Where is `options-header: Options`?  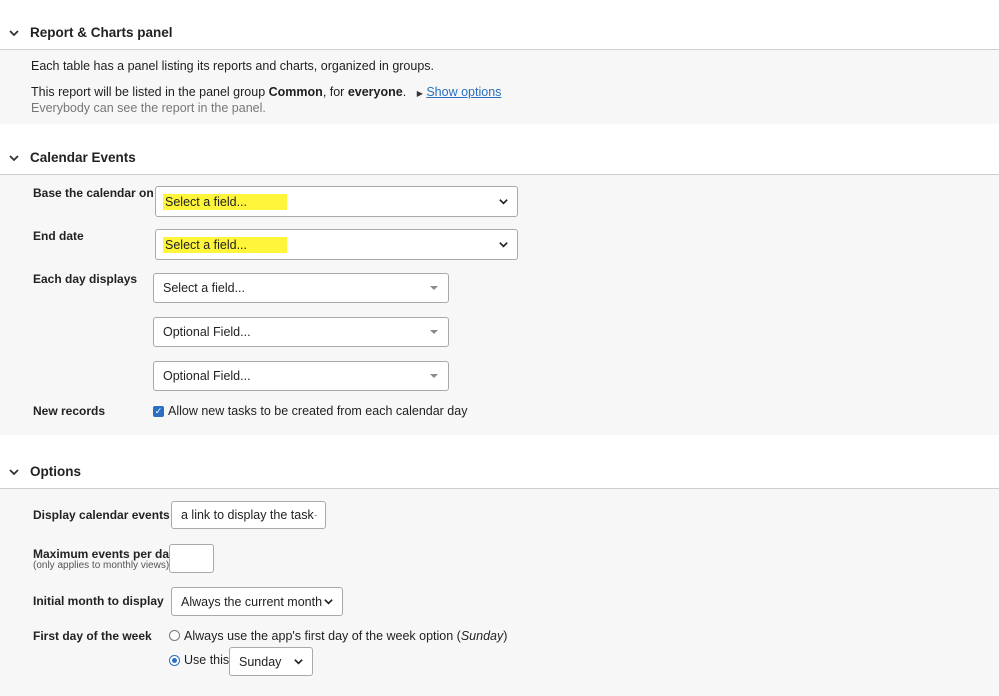
options-header: Options is located at coordinates (44, 471).